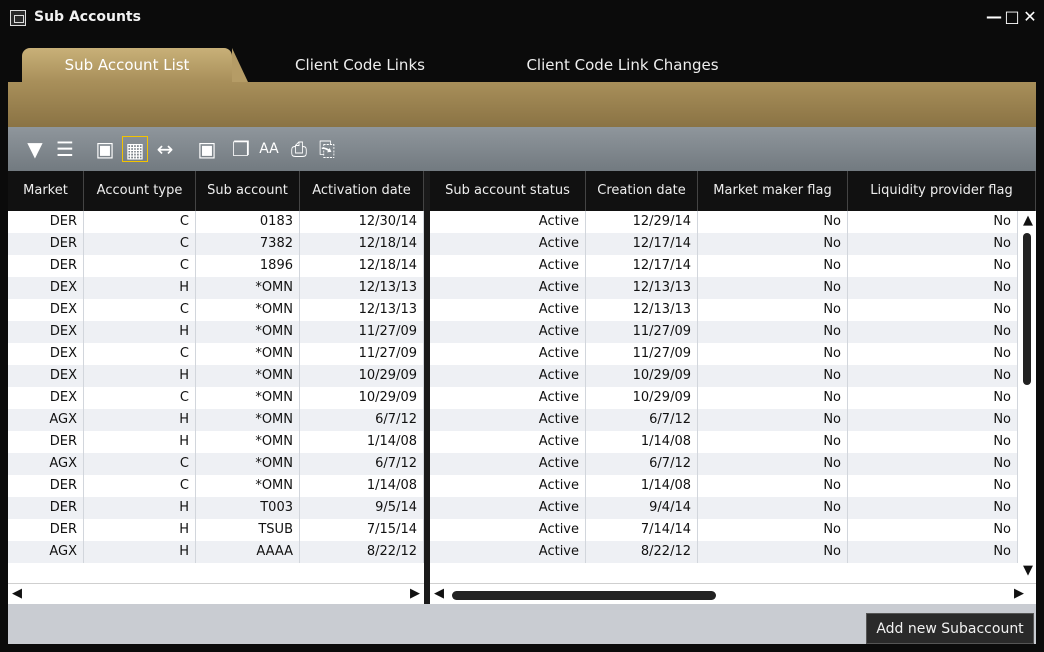 This screenshot has height=652, width=1044. I want to click on scroll-up-icon: ▲, so click(1028, 221).